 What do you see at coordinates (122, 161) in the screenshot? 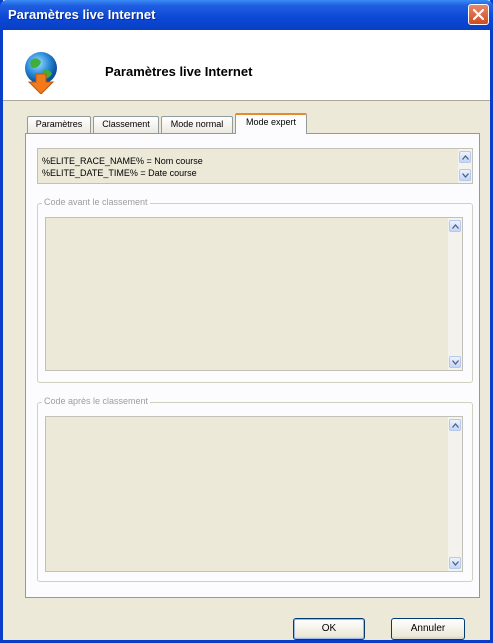
I see `variable-line: %ELITE_RACE_NAME% = Nom course` at bounding box center [122, 161].